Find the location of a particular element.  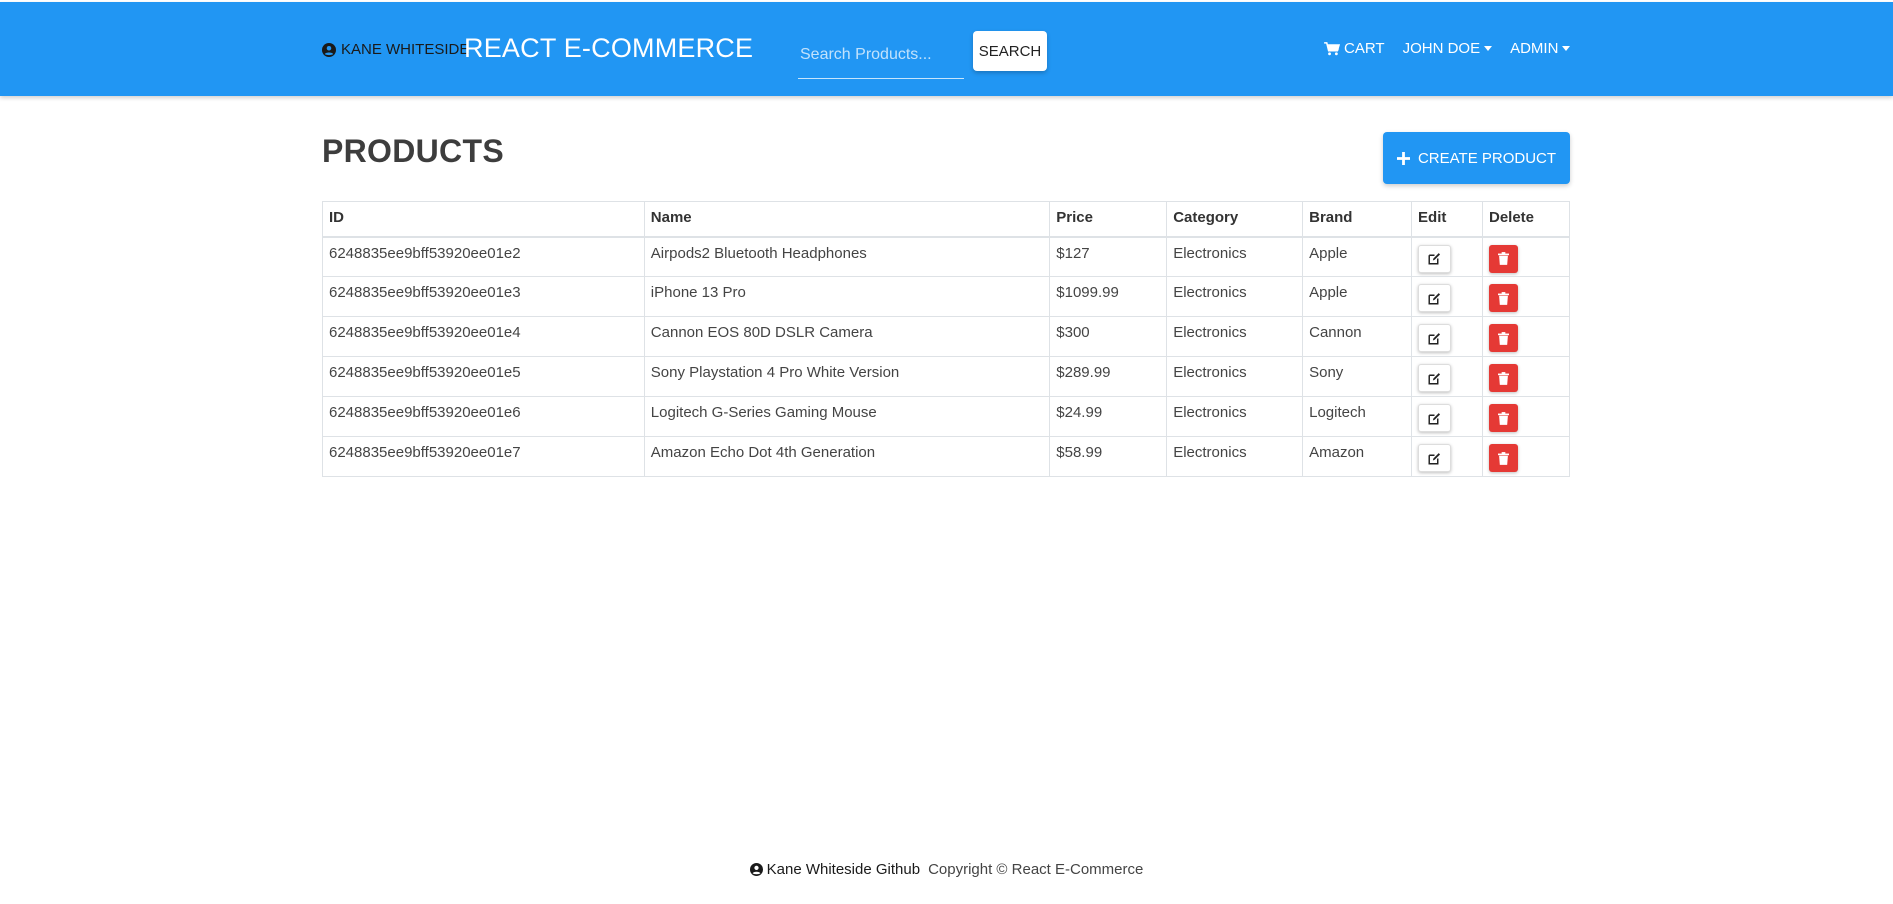

admin-menu-label: Admin is located at coordinates (1534, 48).